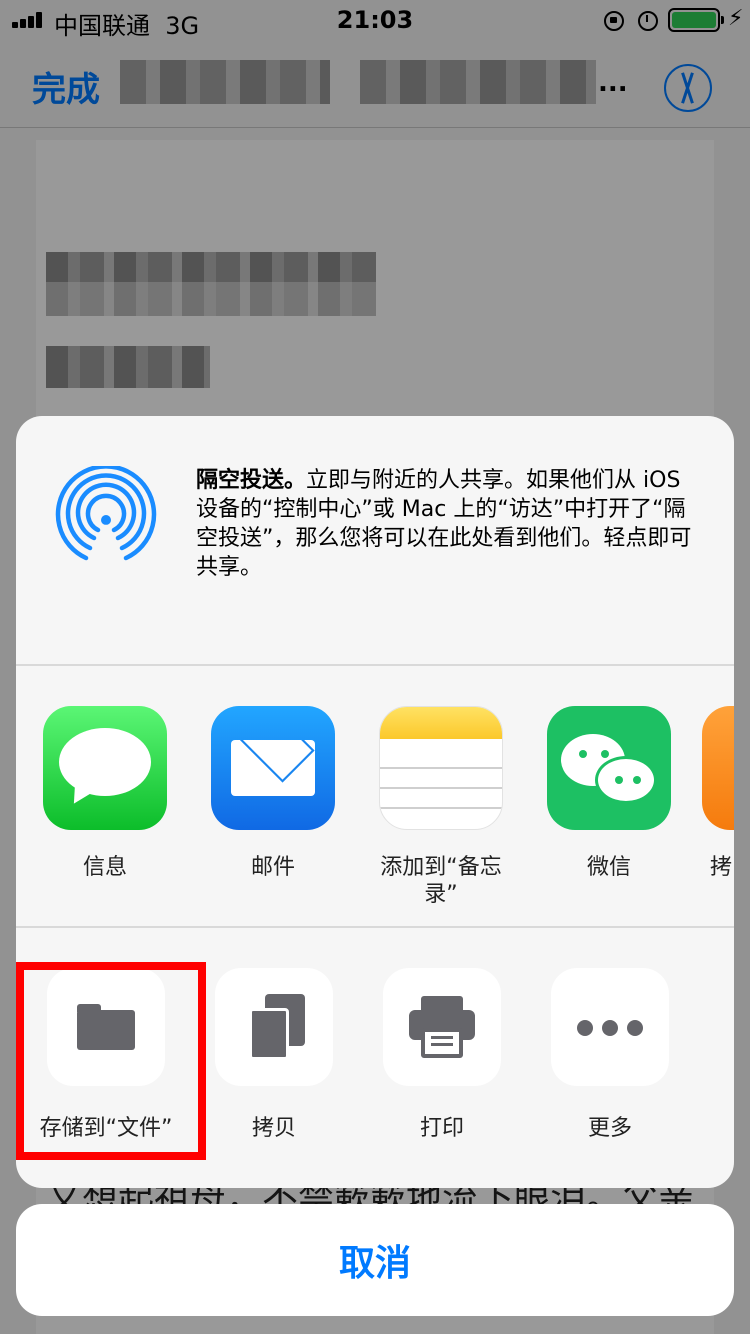  Describe the element at coordinates (273, 768) in the screenshot. I see `mail-icon` at that location.